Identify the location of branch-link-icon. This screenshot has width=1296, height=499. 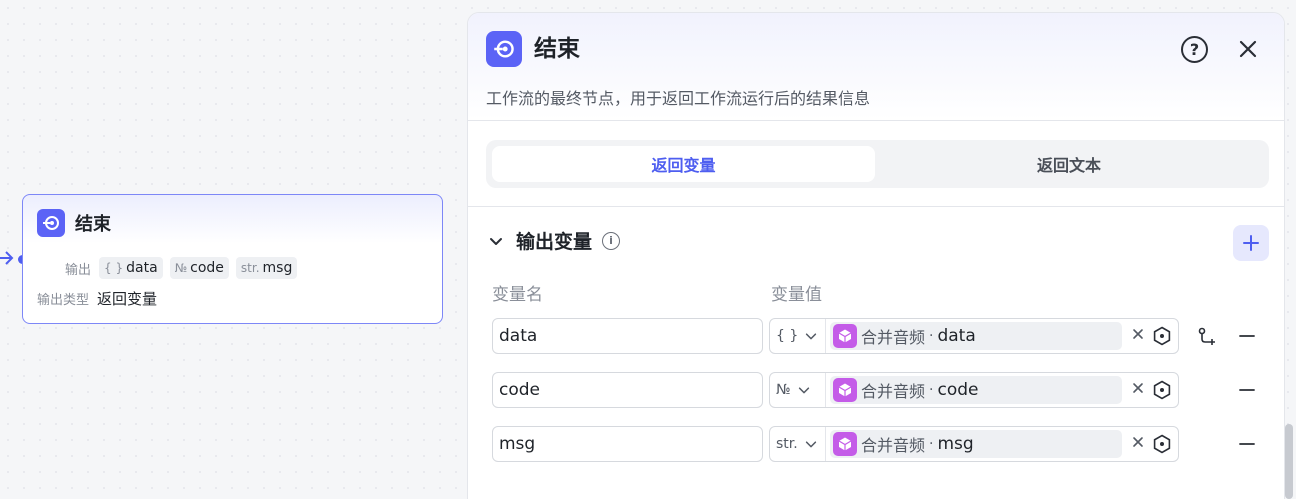
(1207, 337).